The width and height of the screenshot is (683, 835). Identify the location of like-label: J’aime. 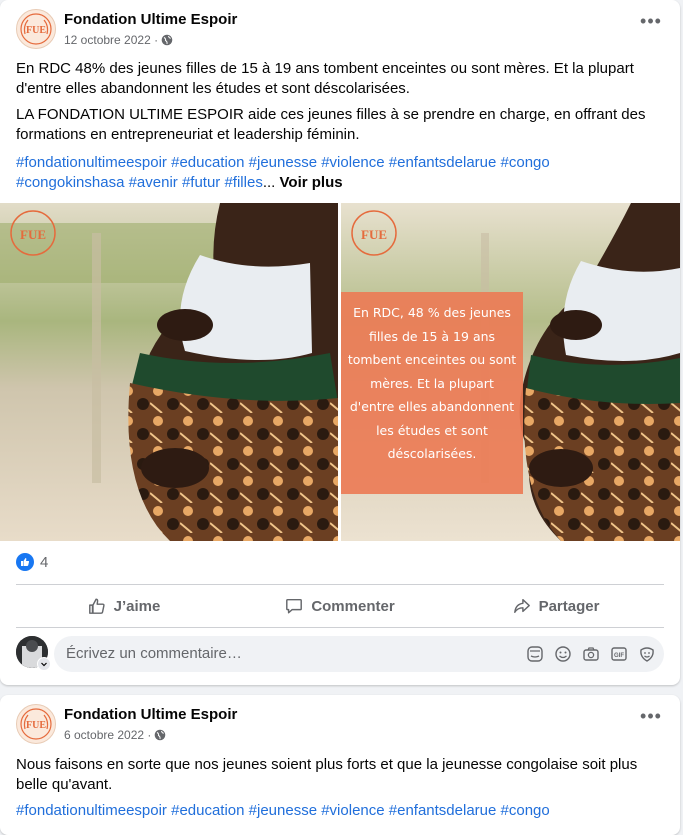
(137, 606).